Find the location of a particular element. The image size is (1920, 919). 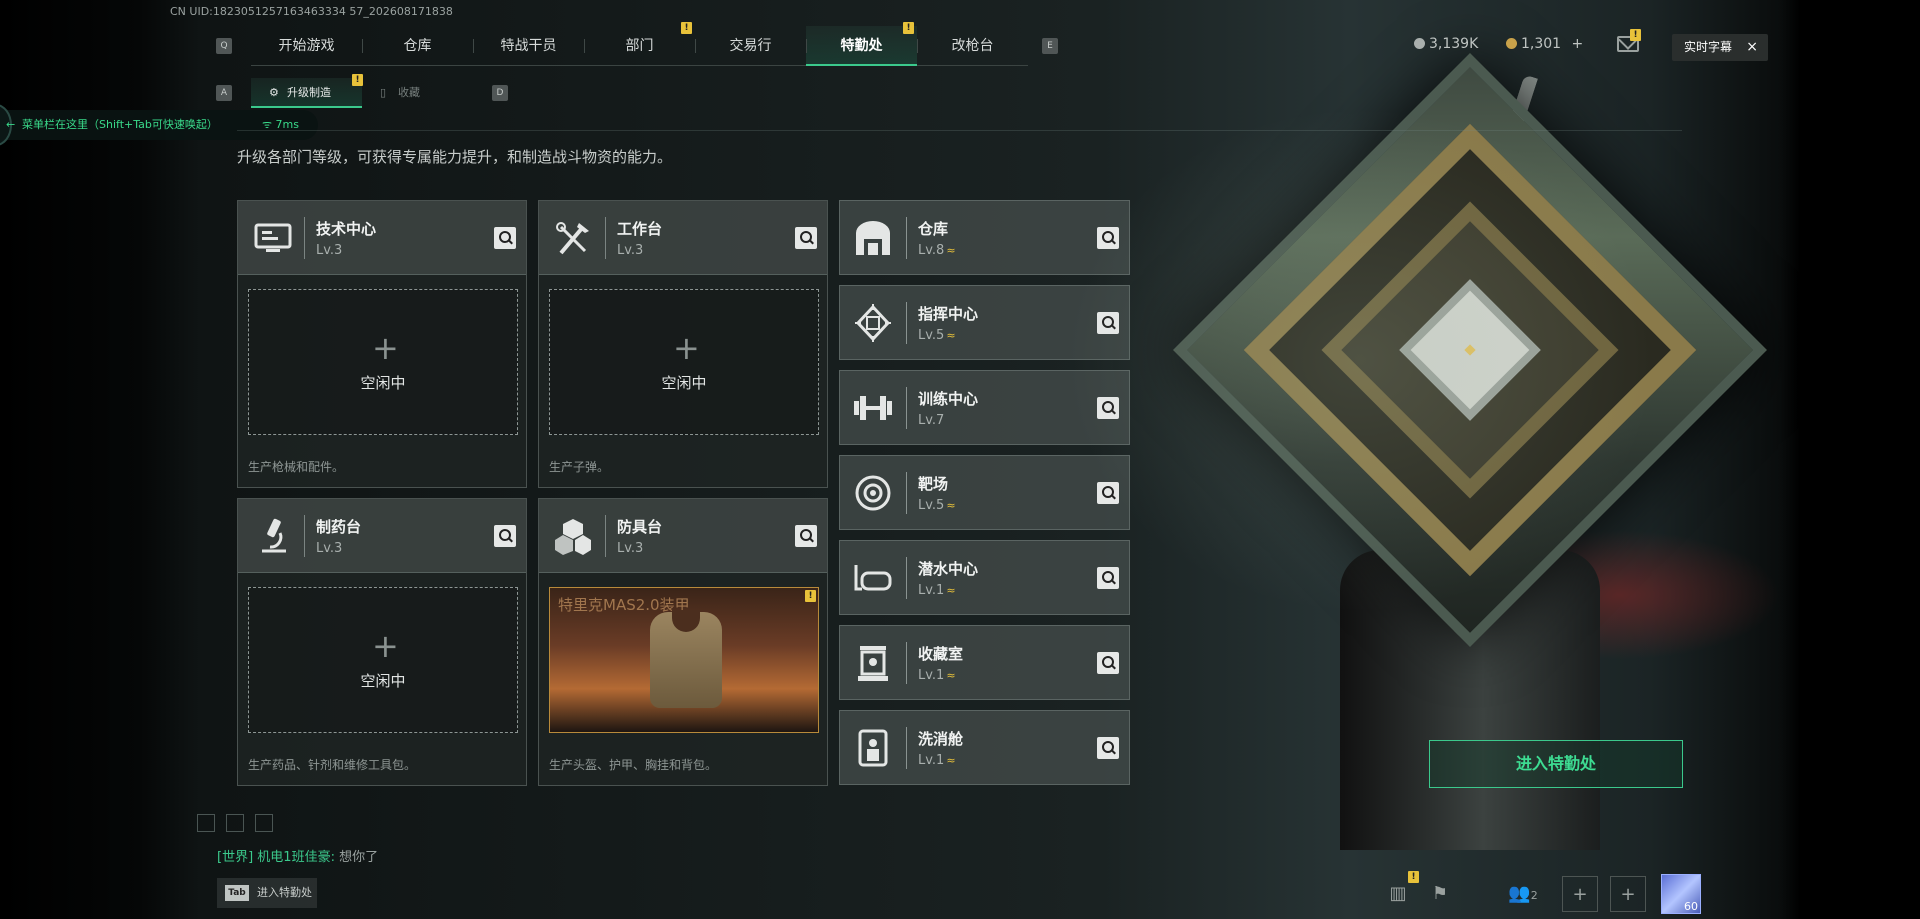

tab-special-ops: 特勤处 is located at coordinates (861, 46).